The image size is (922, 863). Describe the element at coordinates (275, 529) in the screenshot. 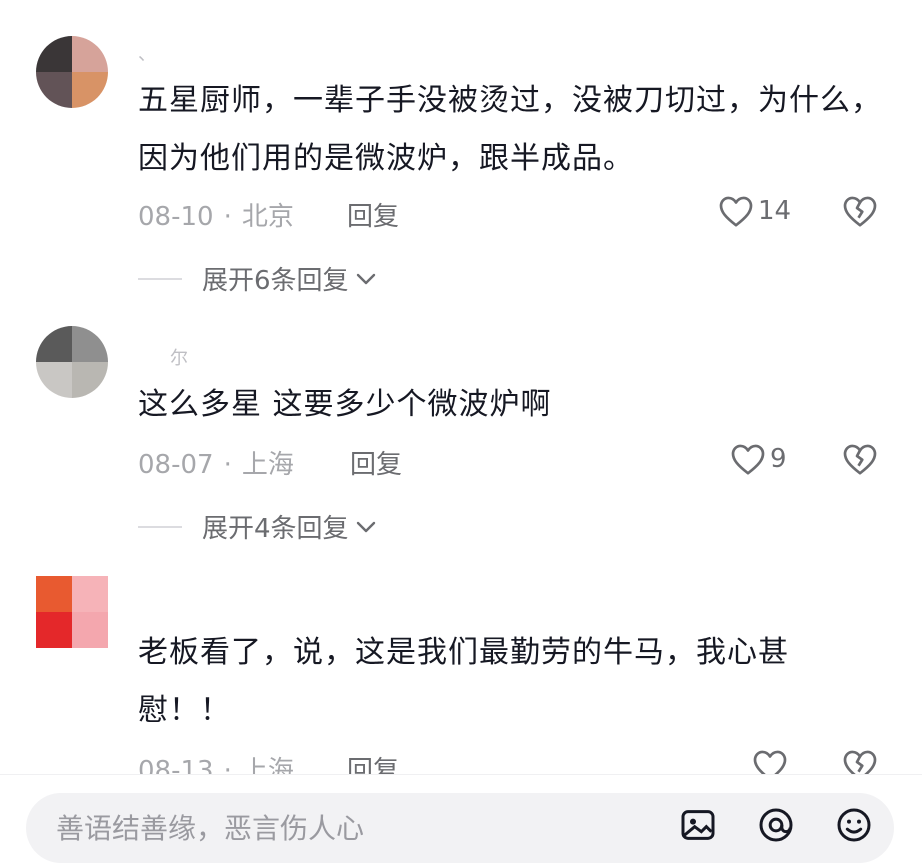

I see `expand-replies-label: 展开4条回复` at that location.